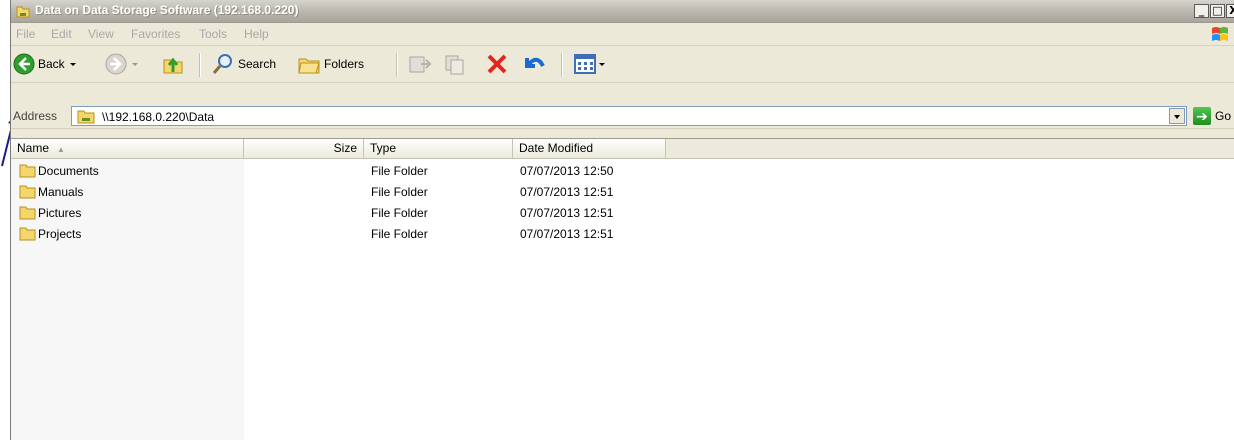 This screenshot has width=1234, height=440. Describe the element at coordinates (622, 64) in the screenshot. I see `toolbar: Back Search Folders` at that location.